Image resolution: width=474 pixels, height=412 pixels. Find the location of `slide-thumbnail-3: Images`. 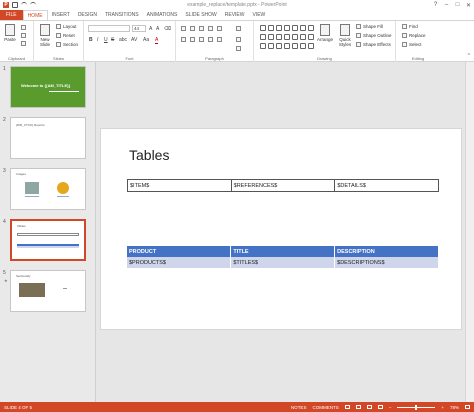

slide-thumbnail-3: Images is located at coordinates (48, 189).